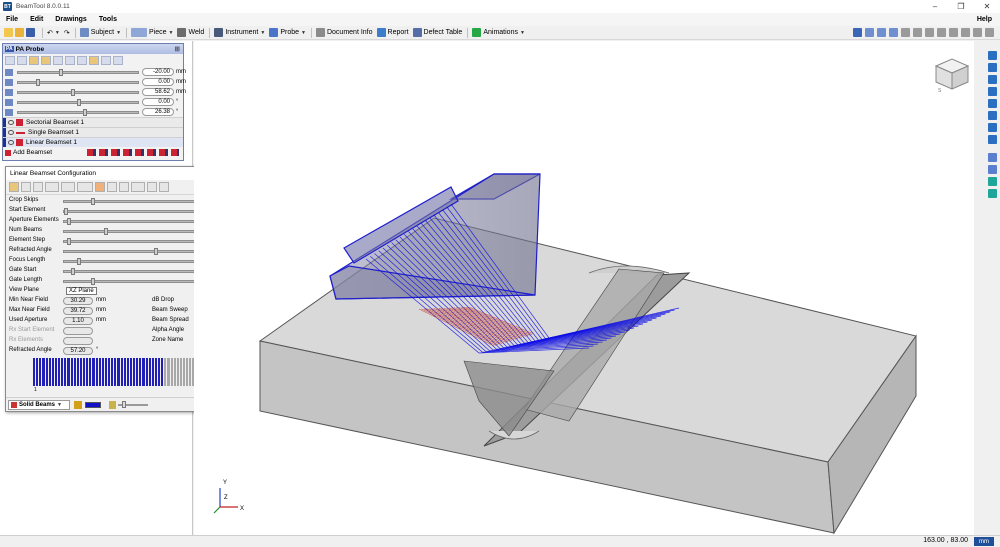  I want to click on render-solid-icon, so click(992, 157).